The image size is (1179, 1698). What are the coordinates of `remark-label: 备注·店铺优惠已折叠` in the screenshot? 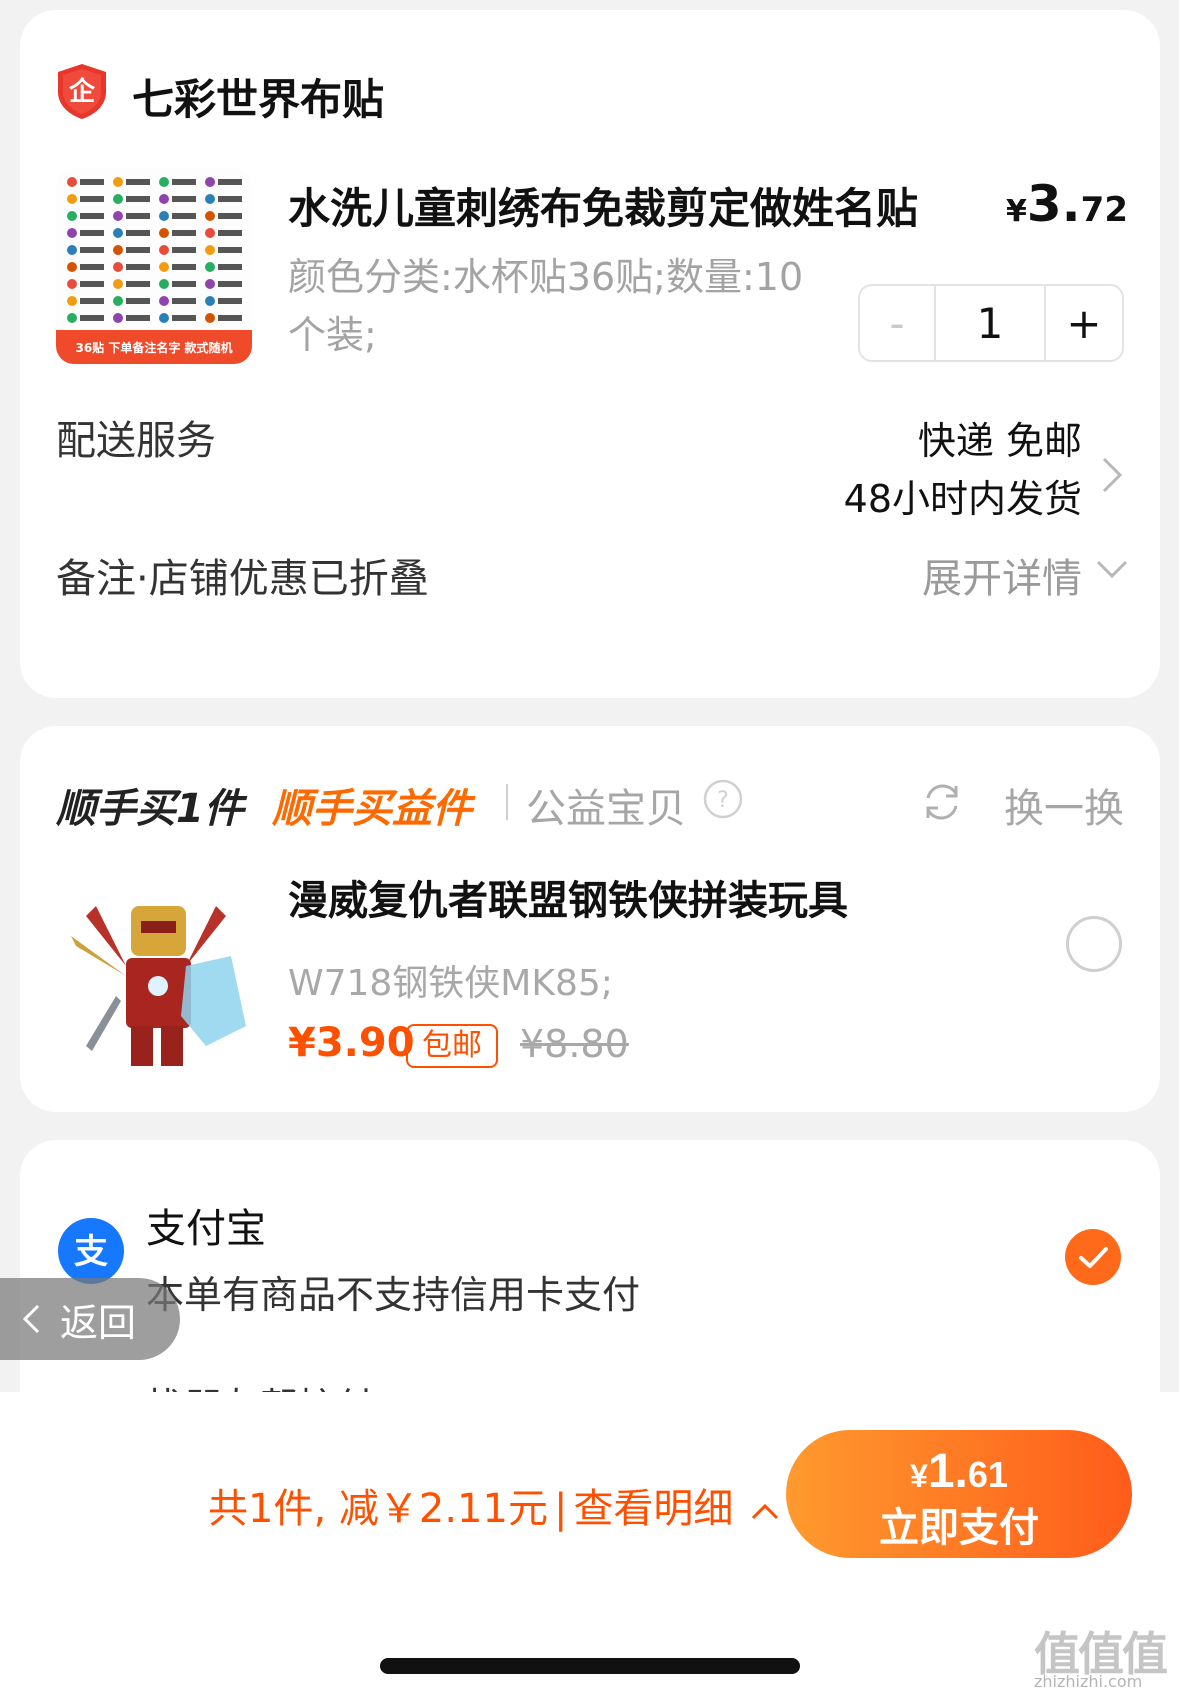 It's located at (242, 579).